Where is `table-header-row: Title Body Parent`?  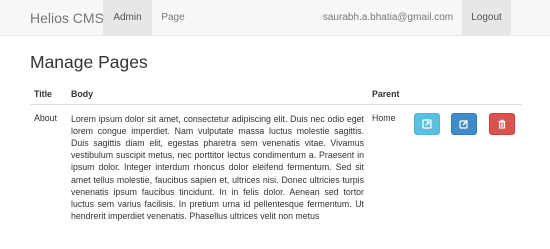 table-header-row: Title Body Parent is located at coordinates (276, 93).